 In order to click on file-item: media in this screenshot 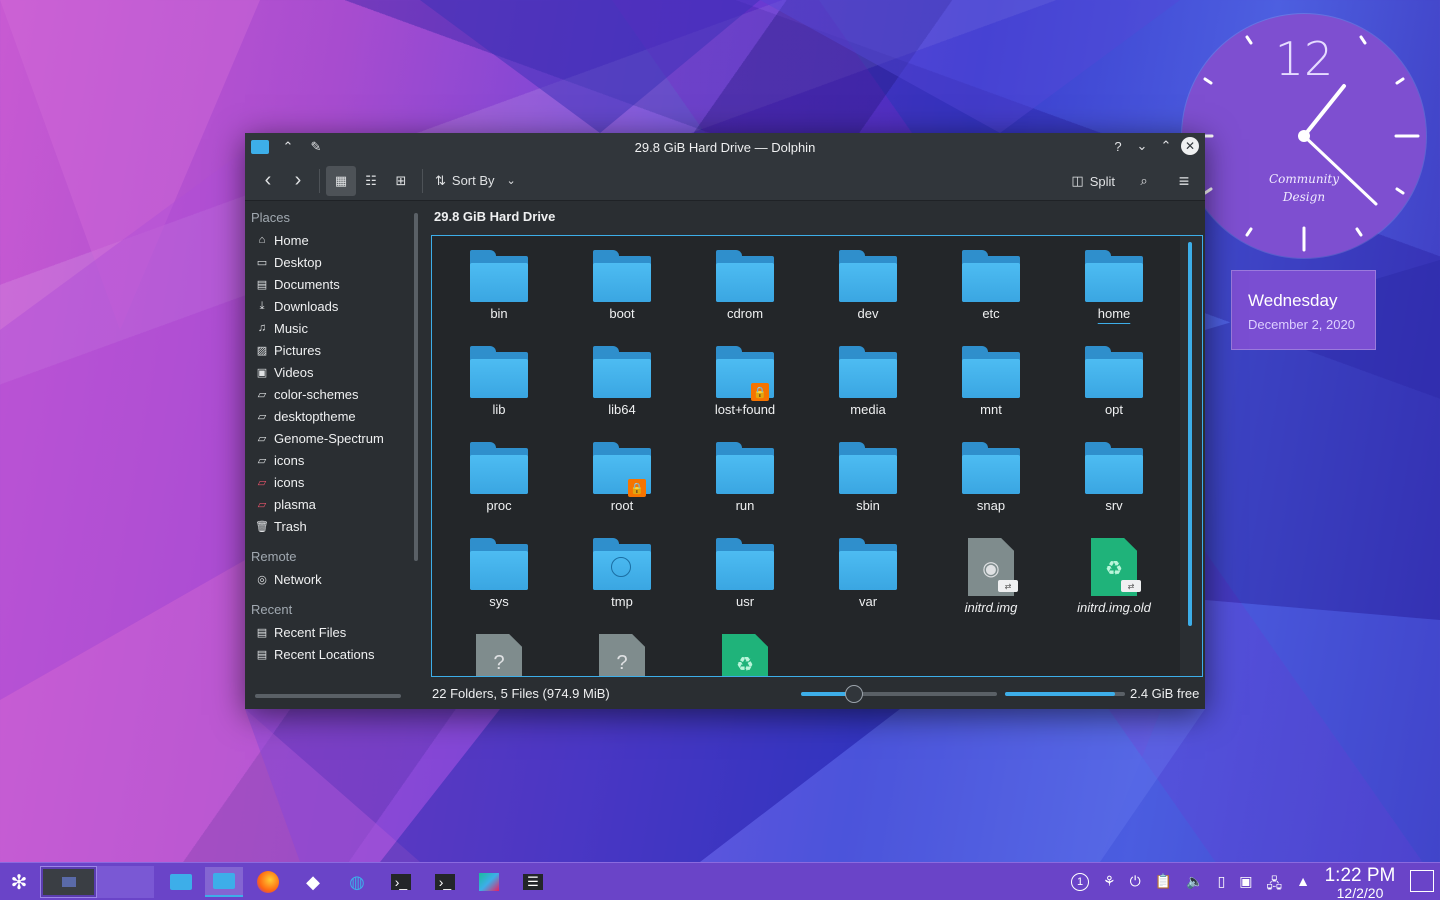, I will do `click(868, 381)`.